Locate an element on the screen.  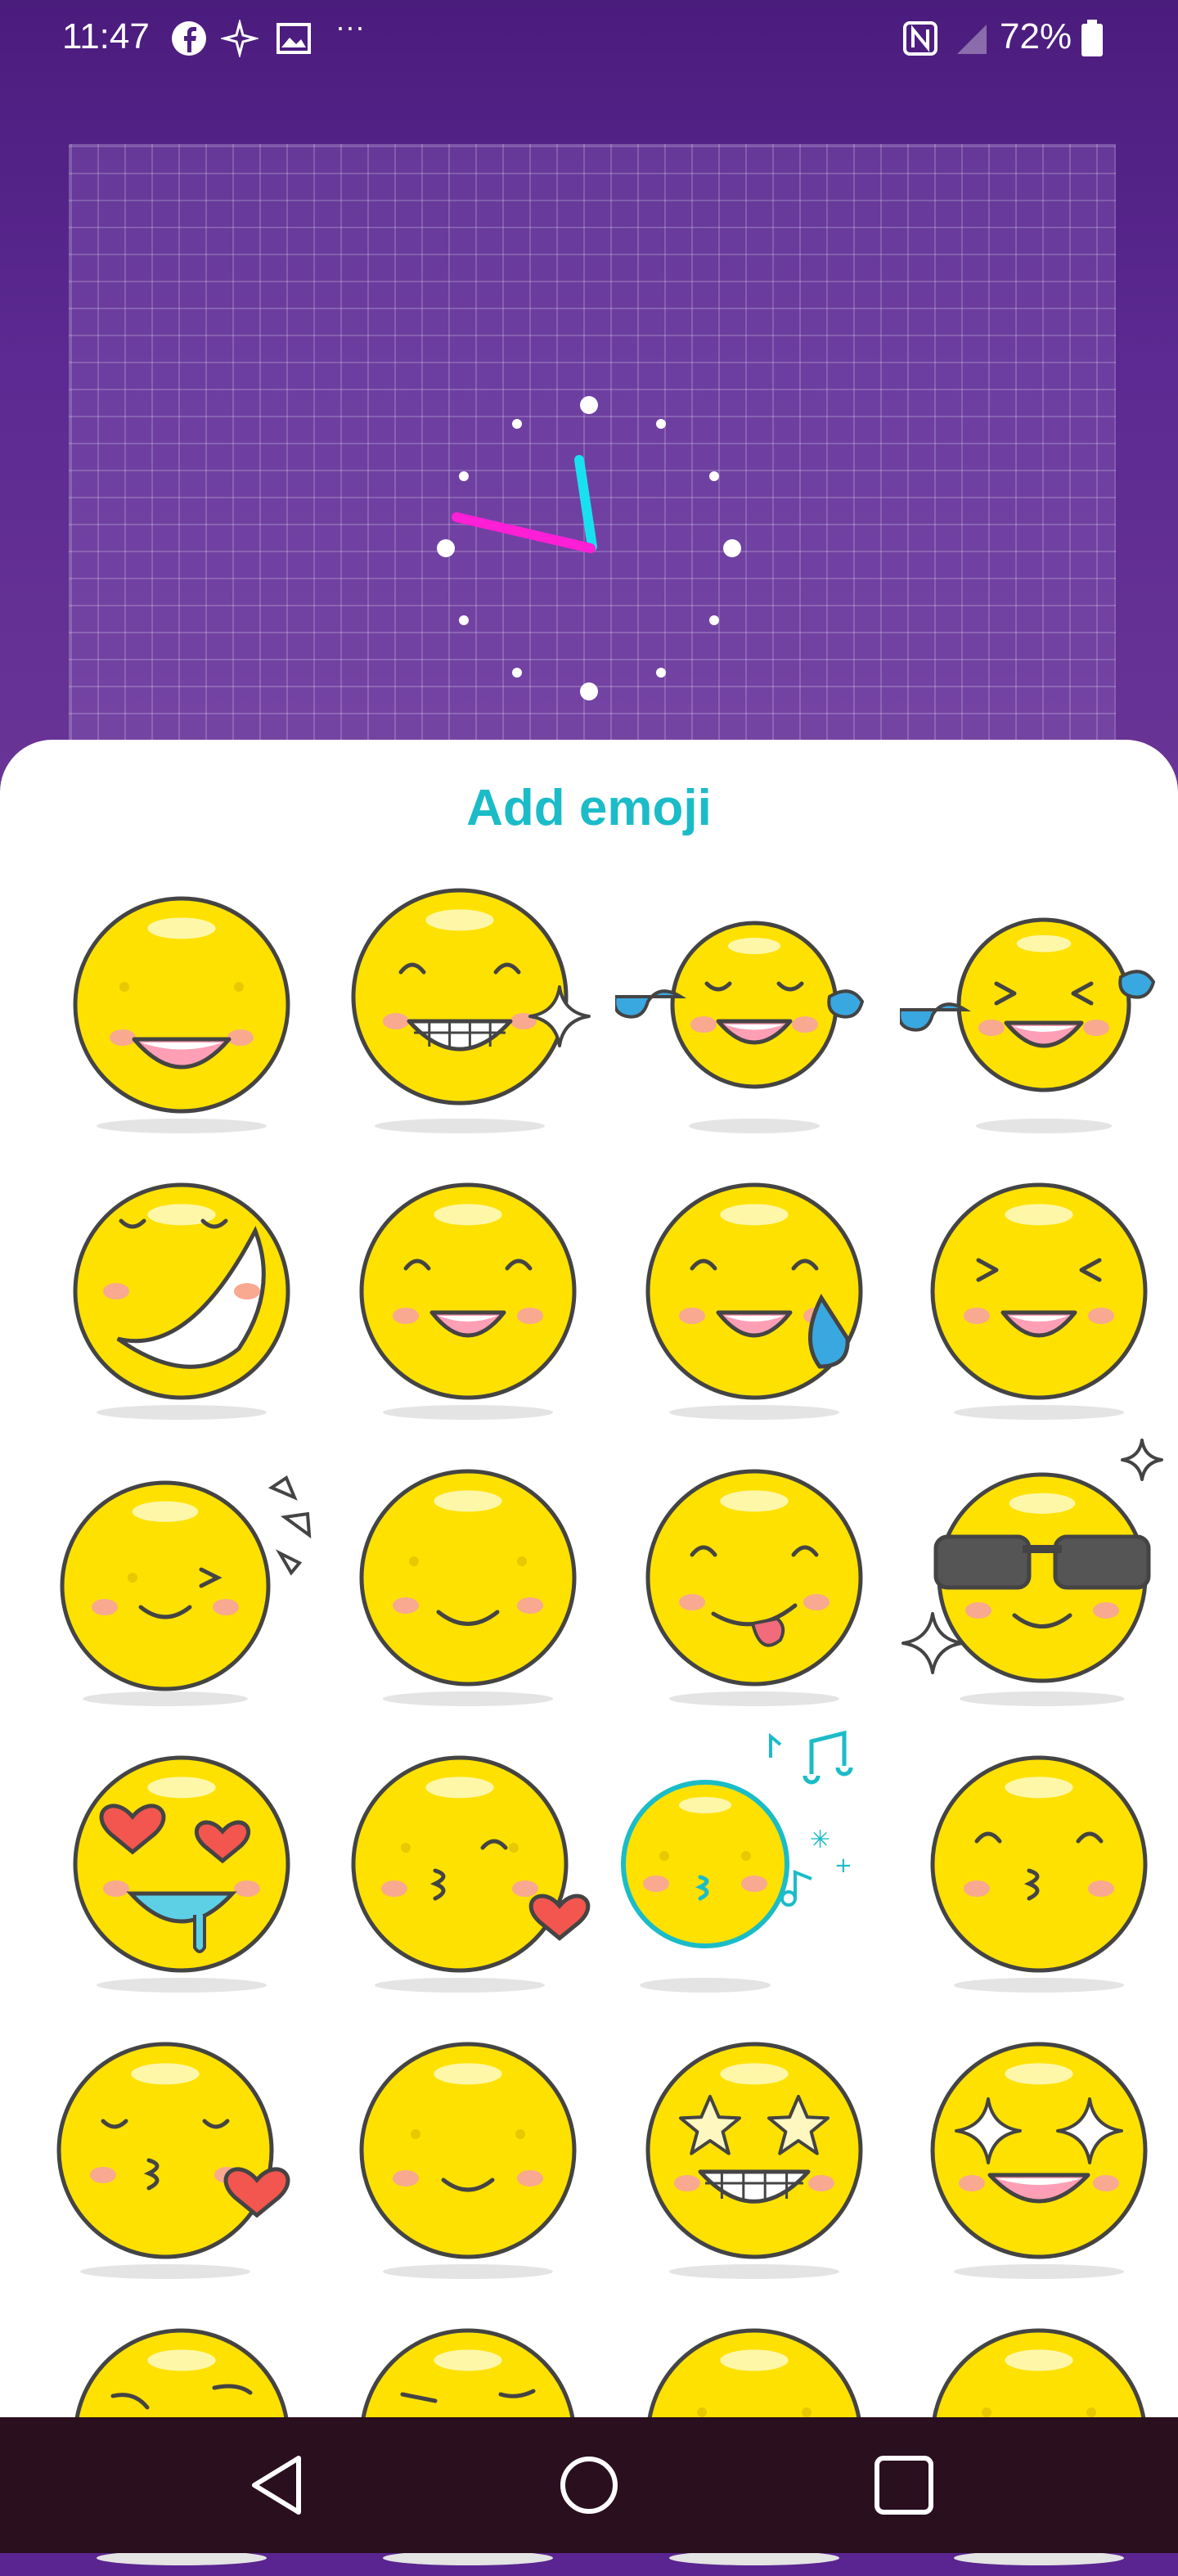
emoji-grin-sparkle-icon is located at coordinates (471, 1010).